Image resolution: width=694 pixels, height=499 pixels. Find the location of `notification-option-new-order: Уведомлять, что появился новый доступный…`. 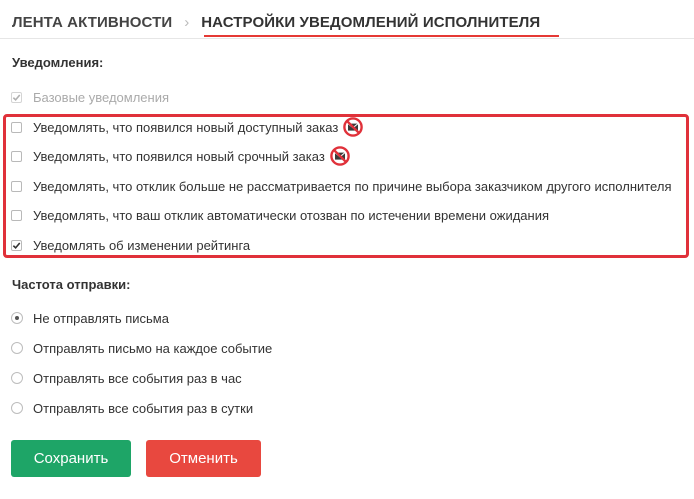

notification-option-new-order: Уведомлять, что появился новый доступный… is located at coordinates (187, 127).